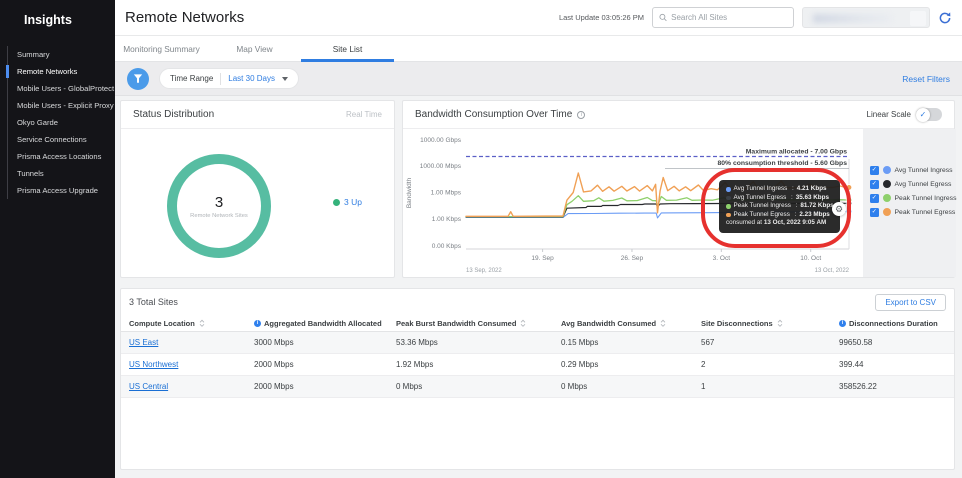 Image resolution: width=962 pixels, height=478 pixels. What do you see at coordinates (61, 190) in the screenshot?
I see `sidebar-item-prisma-access-upgrade: Prisma Access Upgrade` at bounding box center [61, 190].